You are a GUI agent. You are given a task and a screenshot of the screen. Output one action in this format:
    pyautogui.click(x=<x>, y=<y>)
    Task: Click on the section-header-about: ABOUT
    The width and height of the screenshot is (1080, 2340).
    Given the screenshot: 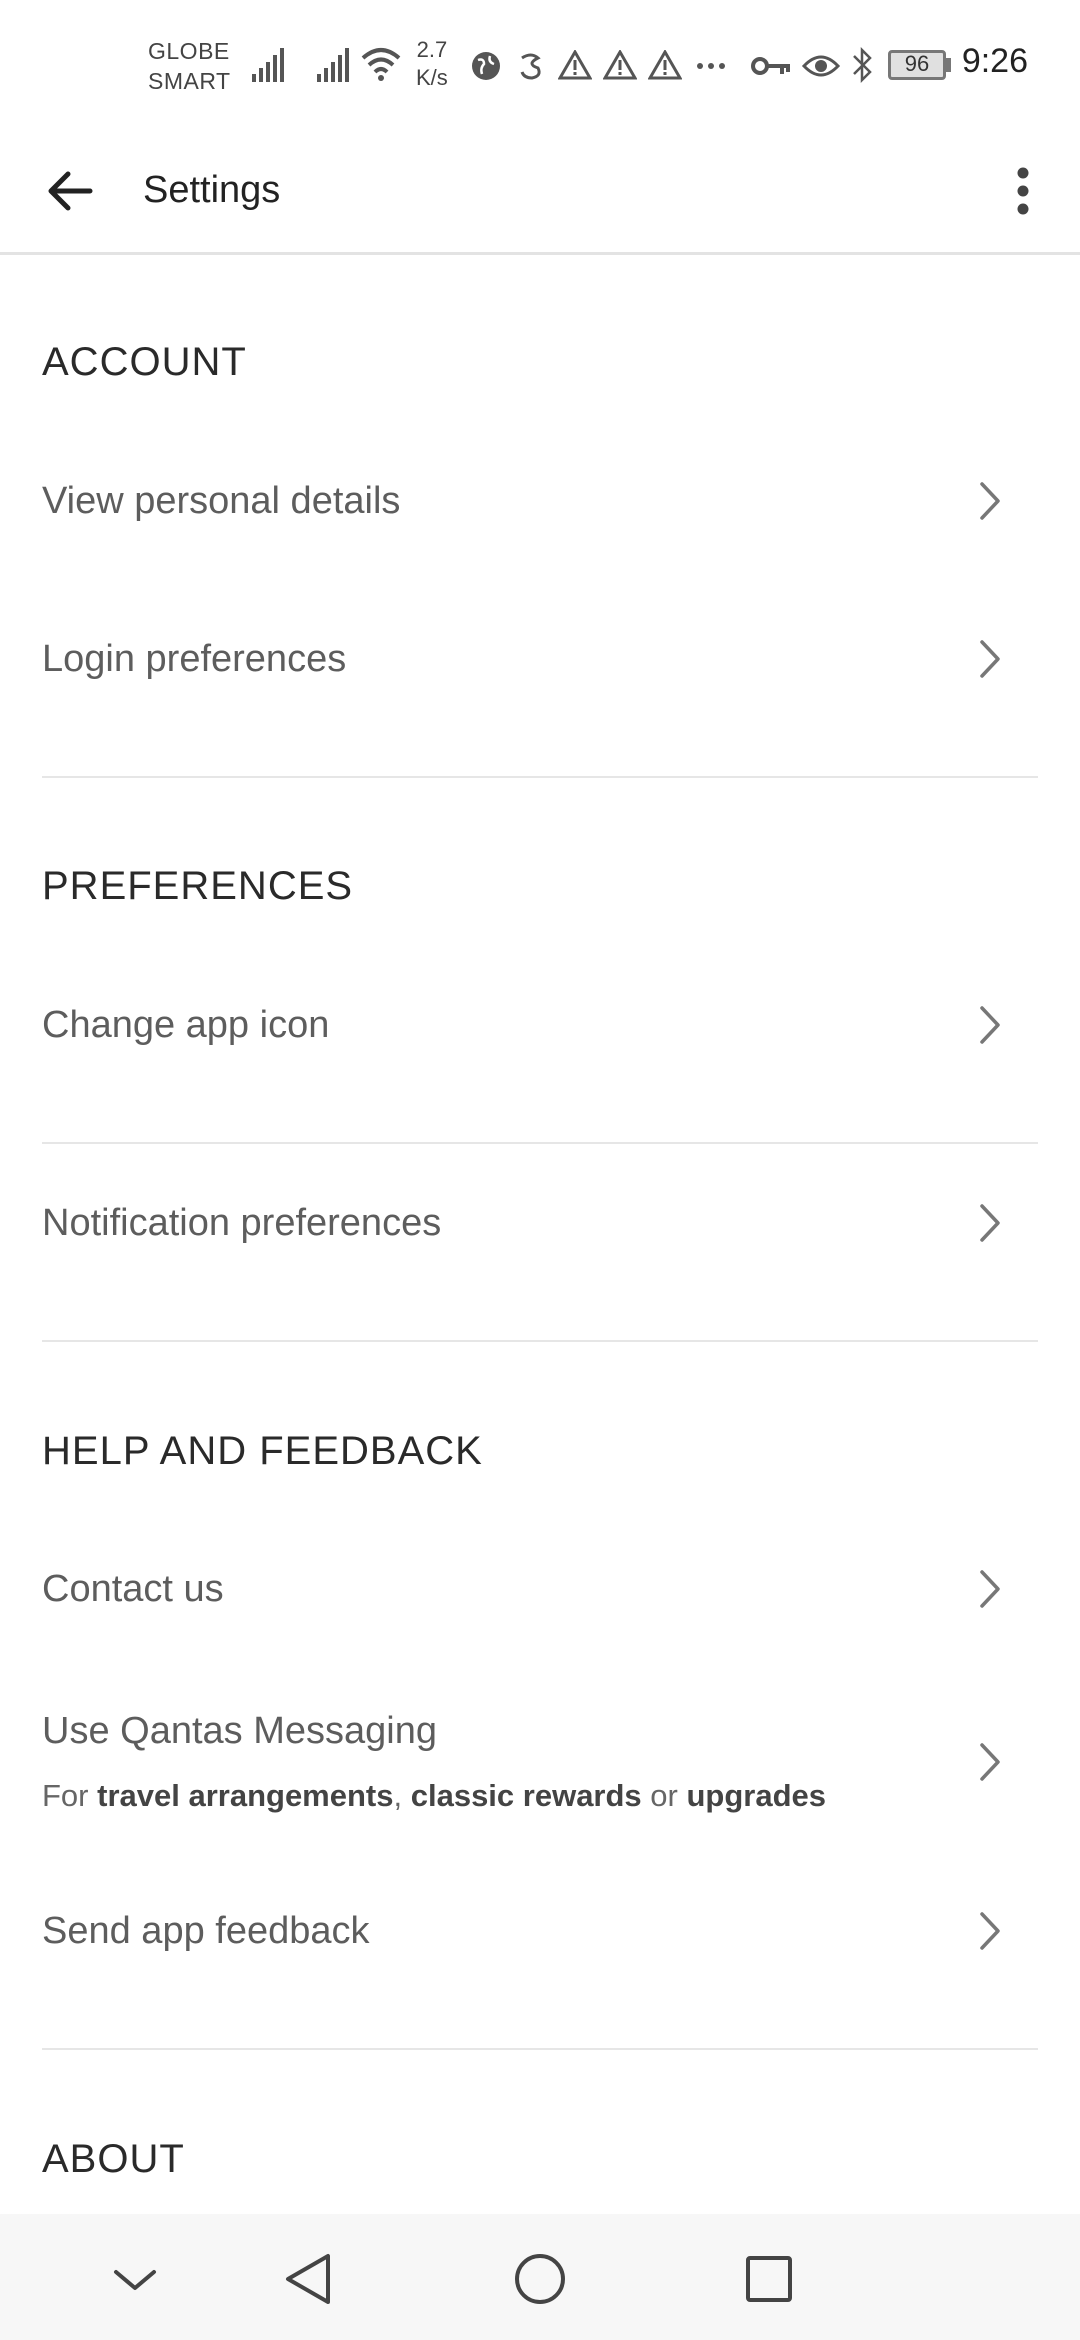 What is the action you would take?
    pyautogui.click(x=113, y=2159)
    